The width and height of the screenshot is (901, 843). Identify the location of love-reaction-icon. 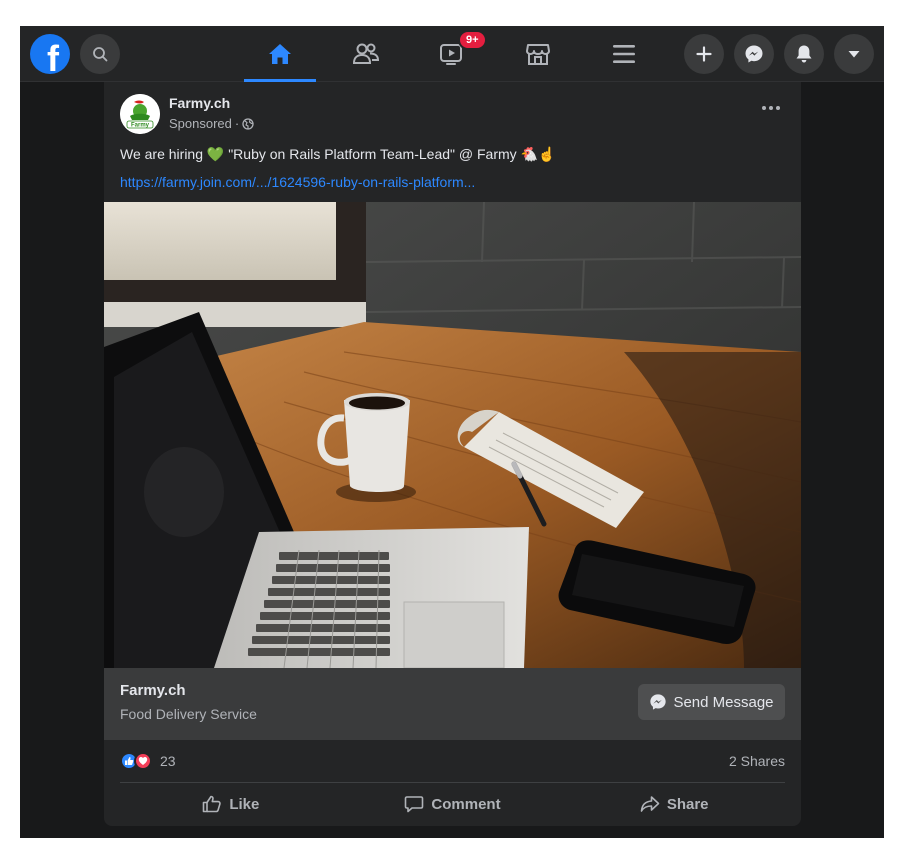
(143, 761).